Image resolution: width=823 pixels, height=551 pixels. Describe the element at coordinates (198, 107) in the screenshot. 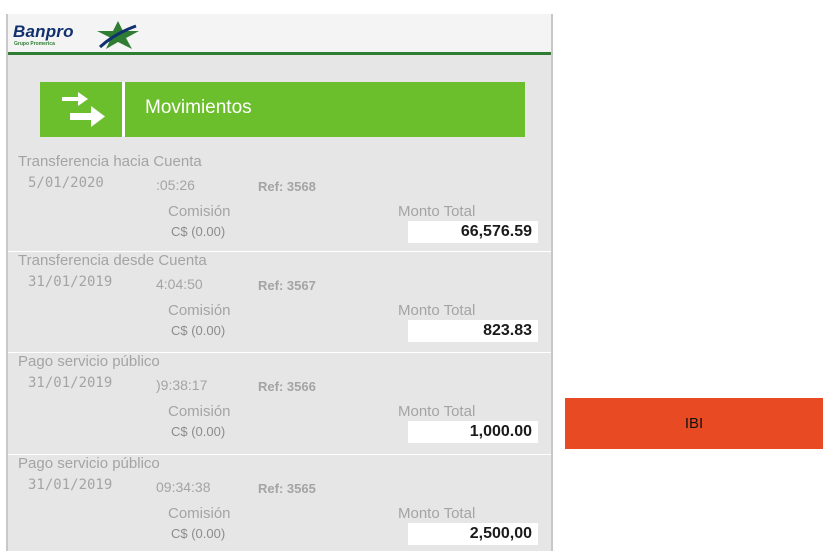

I see `movements-title: Movimientos` at that location.